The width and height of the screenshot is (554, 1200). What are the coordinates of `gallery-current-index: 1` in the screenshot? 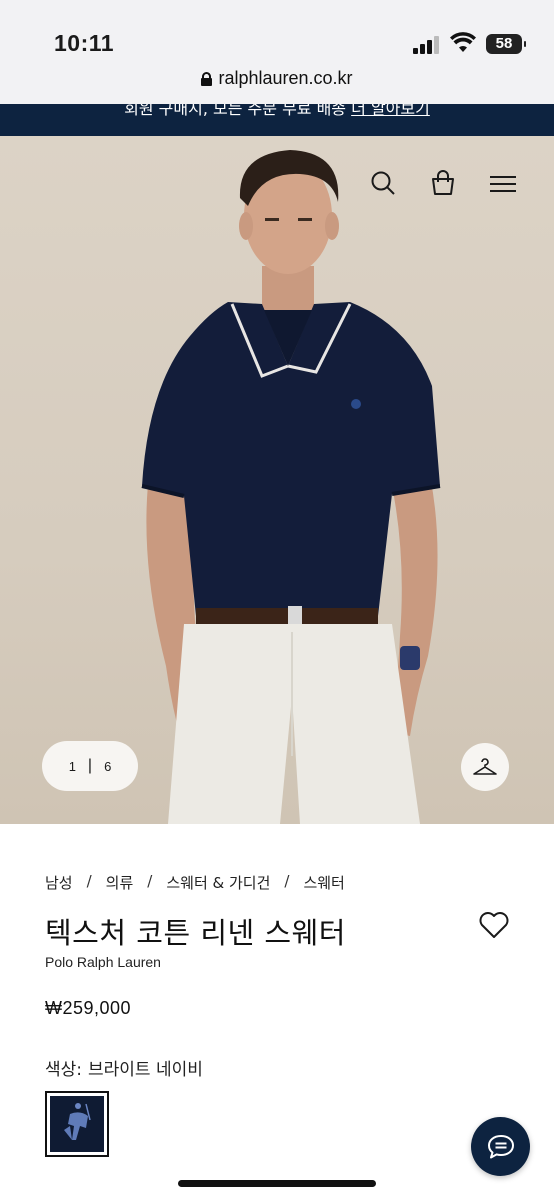 It's located at (72, 766).